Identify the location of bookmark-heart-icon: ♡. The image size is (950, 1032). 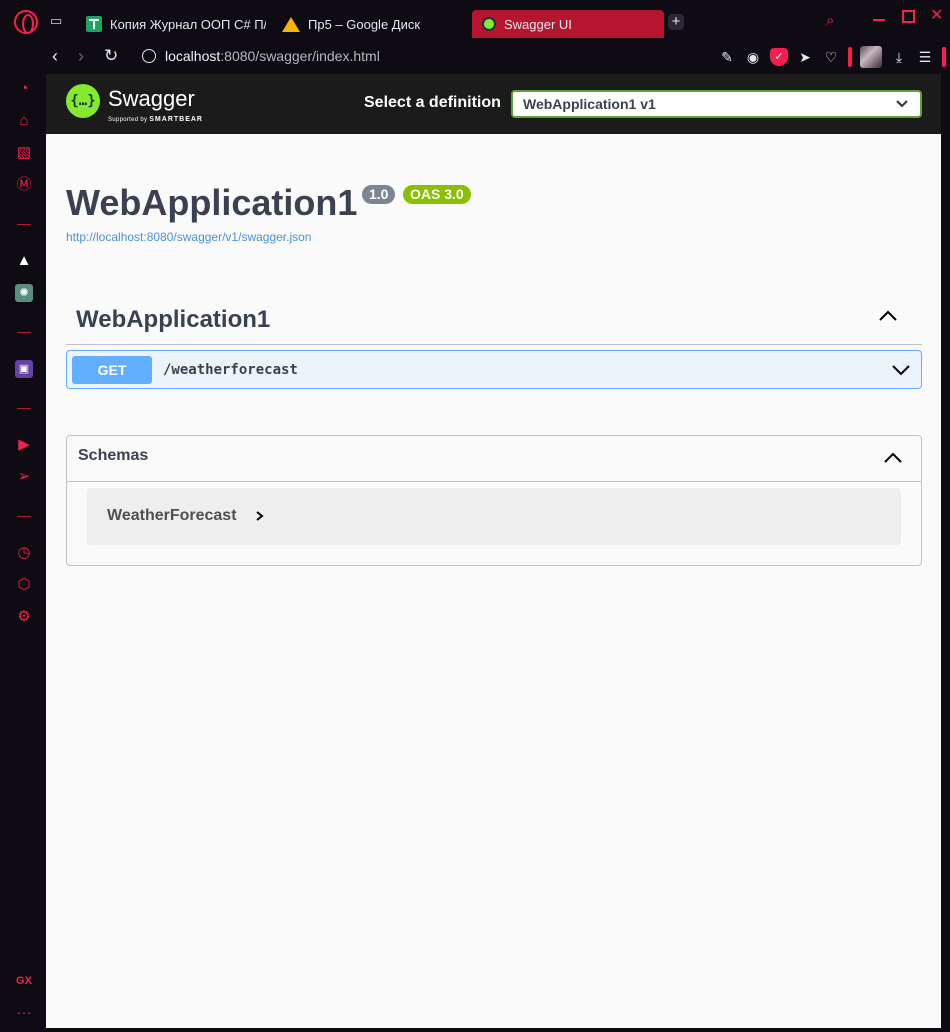
(831, 57).